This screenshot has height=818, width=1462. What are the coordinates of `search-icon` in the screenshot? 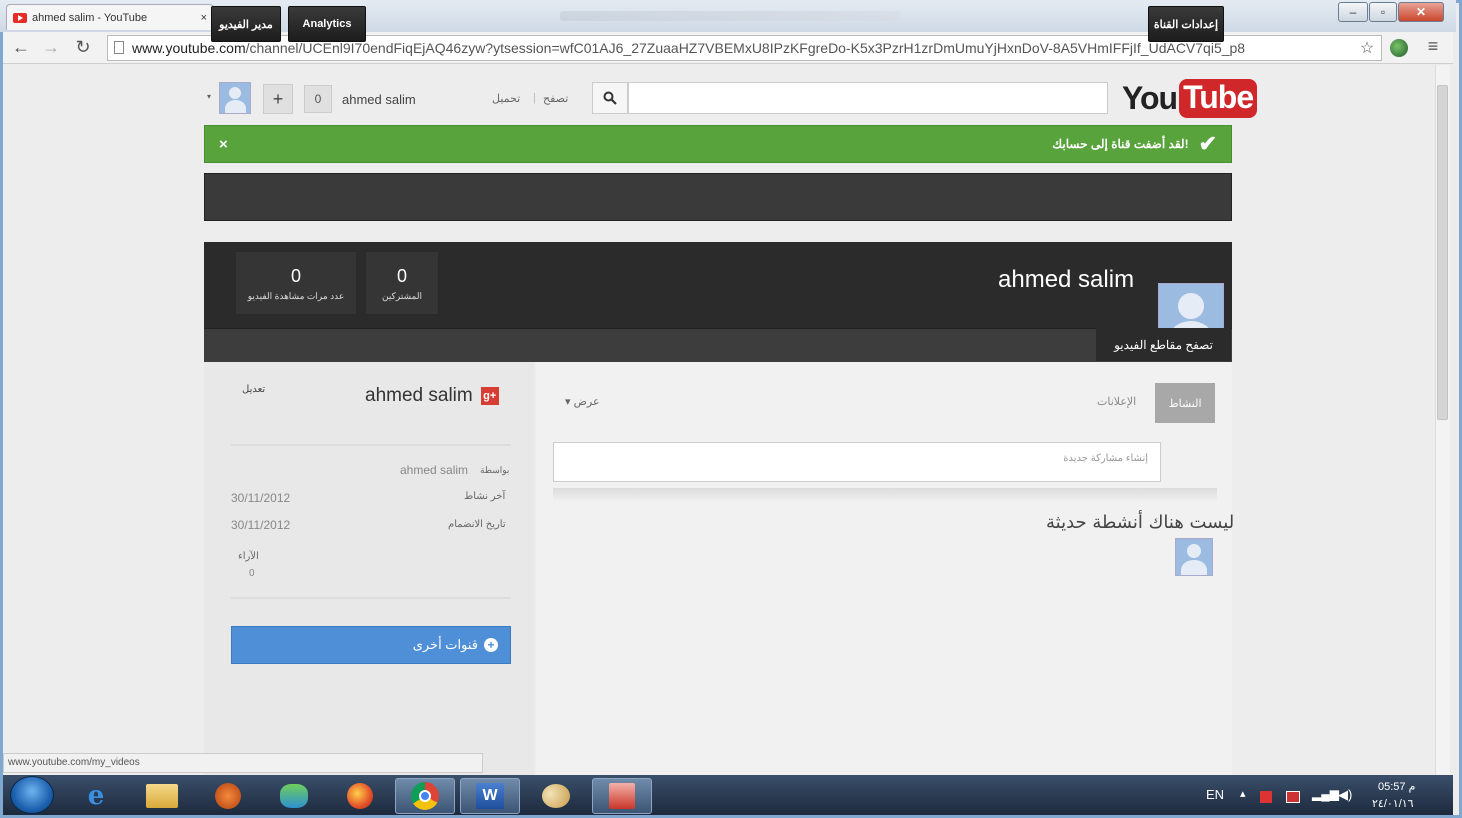 It's located at (610, 98).